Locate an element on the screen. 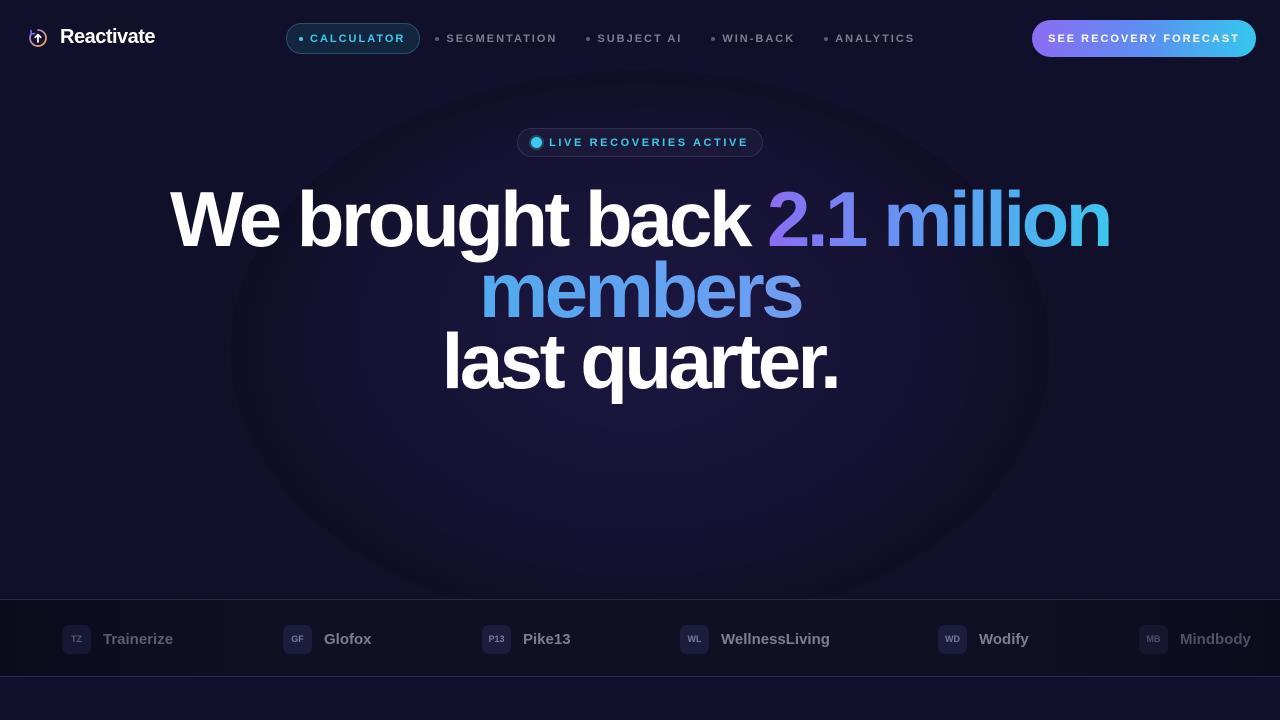 The height and width of the screenshot is (720, 1280). headline-line-3: last quarter. is located at coordinates (641, 361).